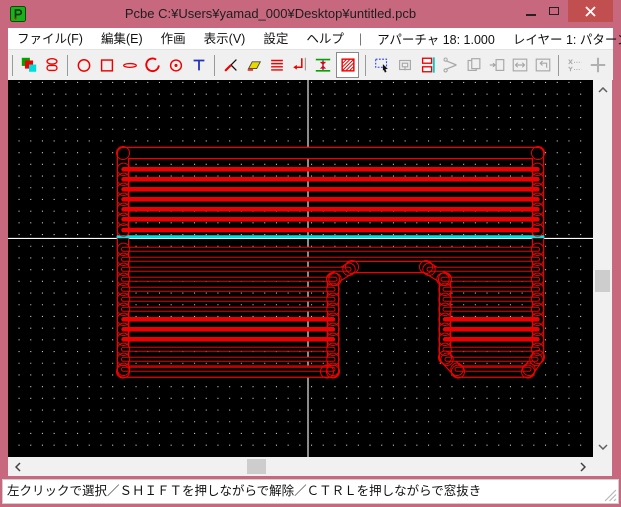 The width and height of the screenshot is (621, 507). I want to click on rectangle-icon, so click(106, 65).